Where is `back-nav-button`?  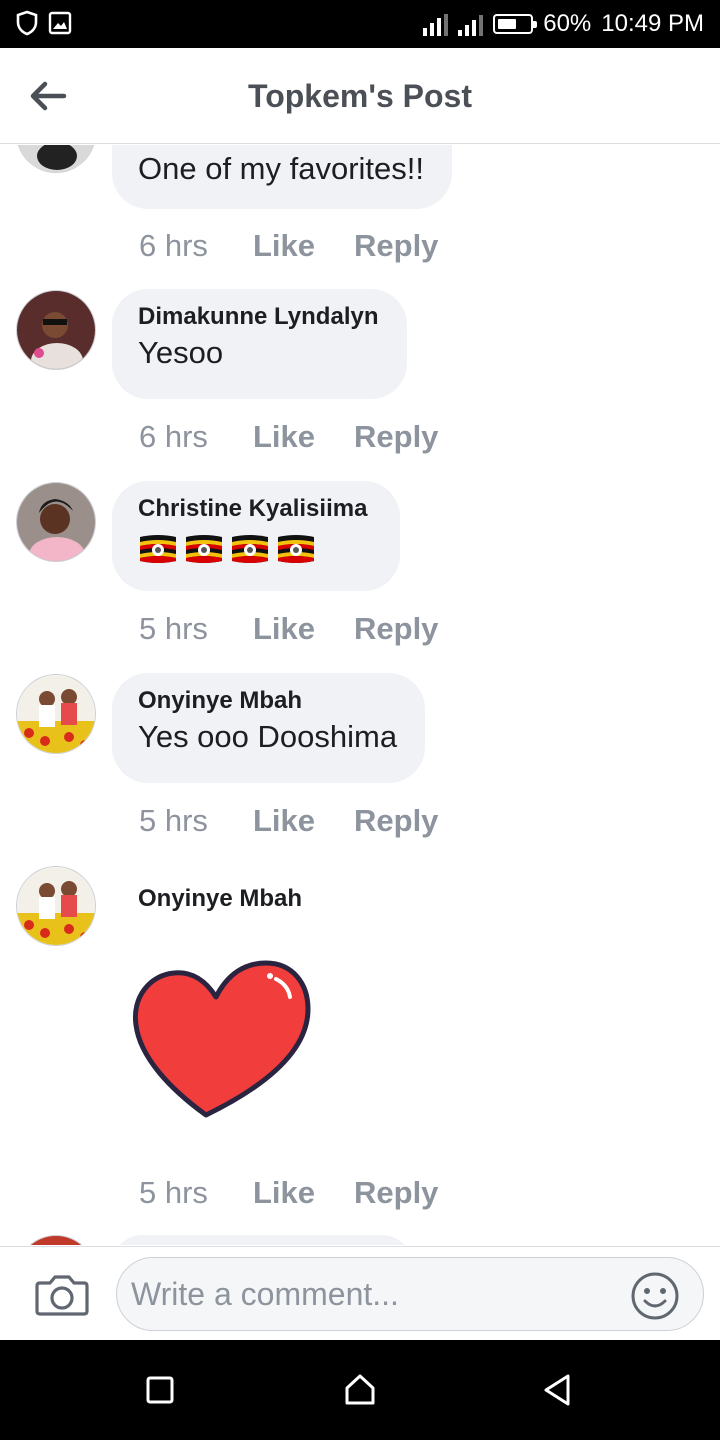 back-nav-button is located at coordinates (558, 1390).